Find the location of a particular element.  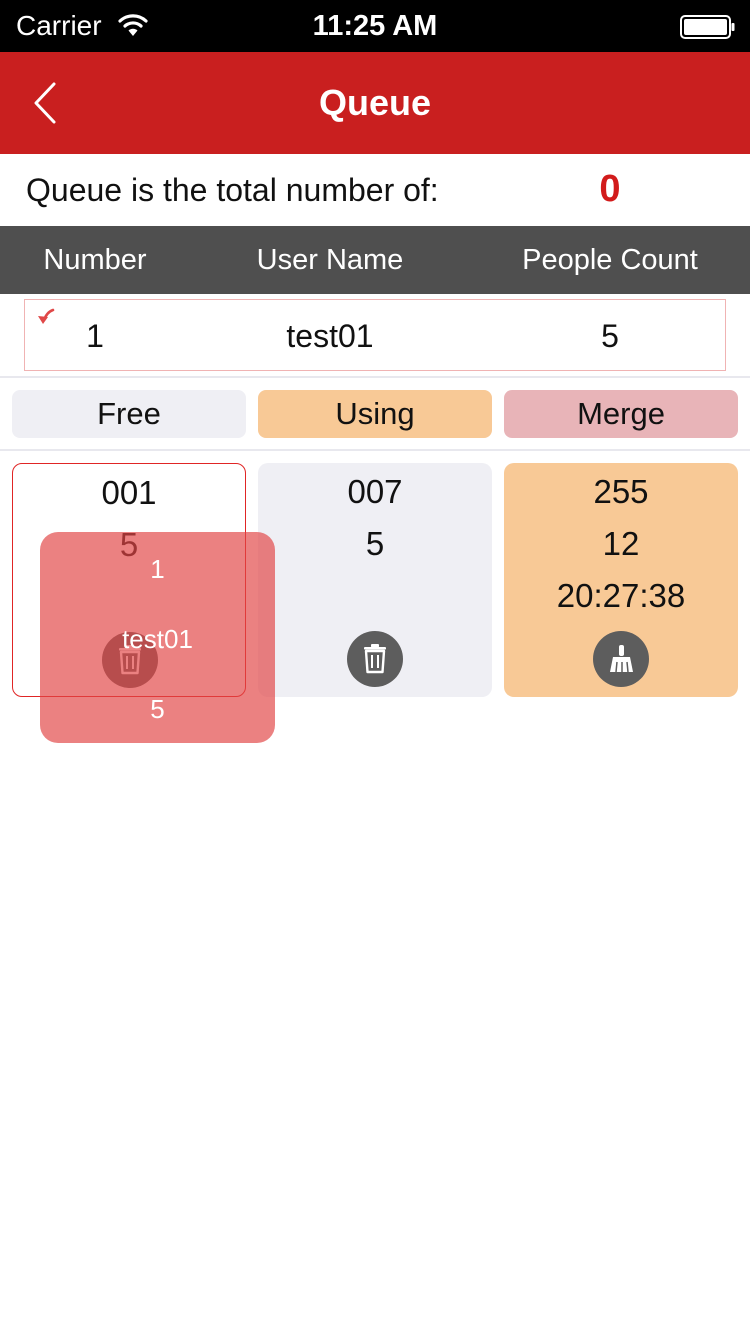

column-header-user-name: User Name is located at coordinates (330, 260).